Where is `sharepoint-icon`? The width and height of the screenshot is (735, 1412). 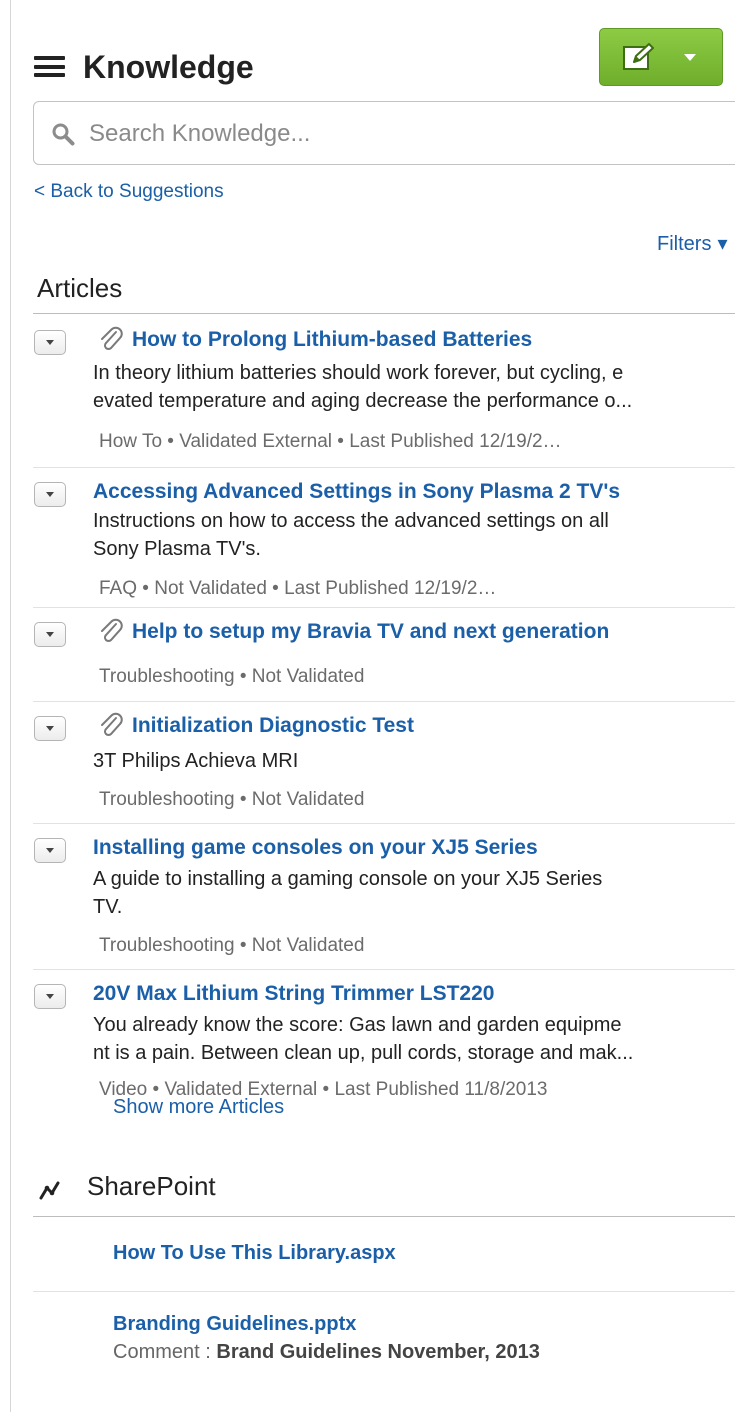 sharepoint-icon is located at coordinates (49, 1190).